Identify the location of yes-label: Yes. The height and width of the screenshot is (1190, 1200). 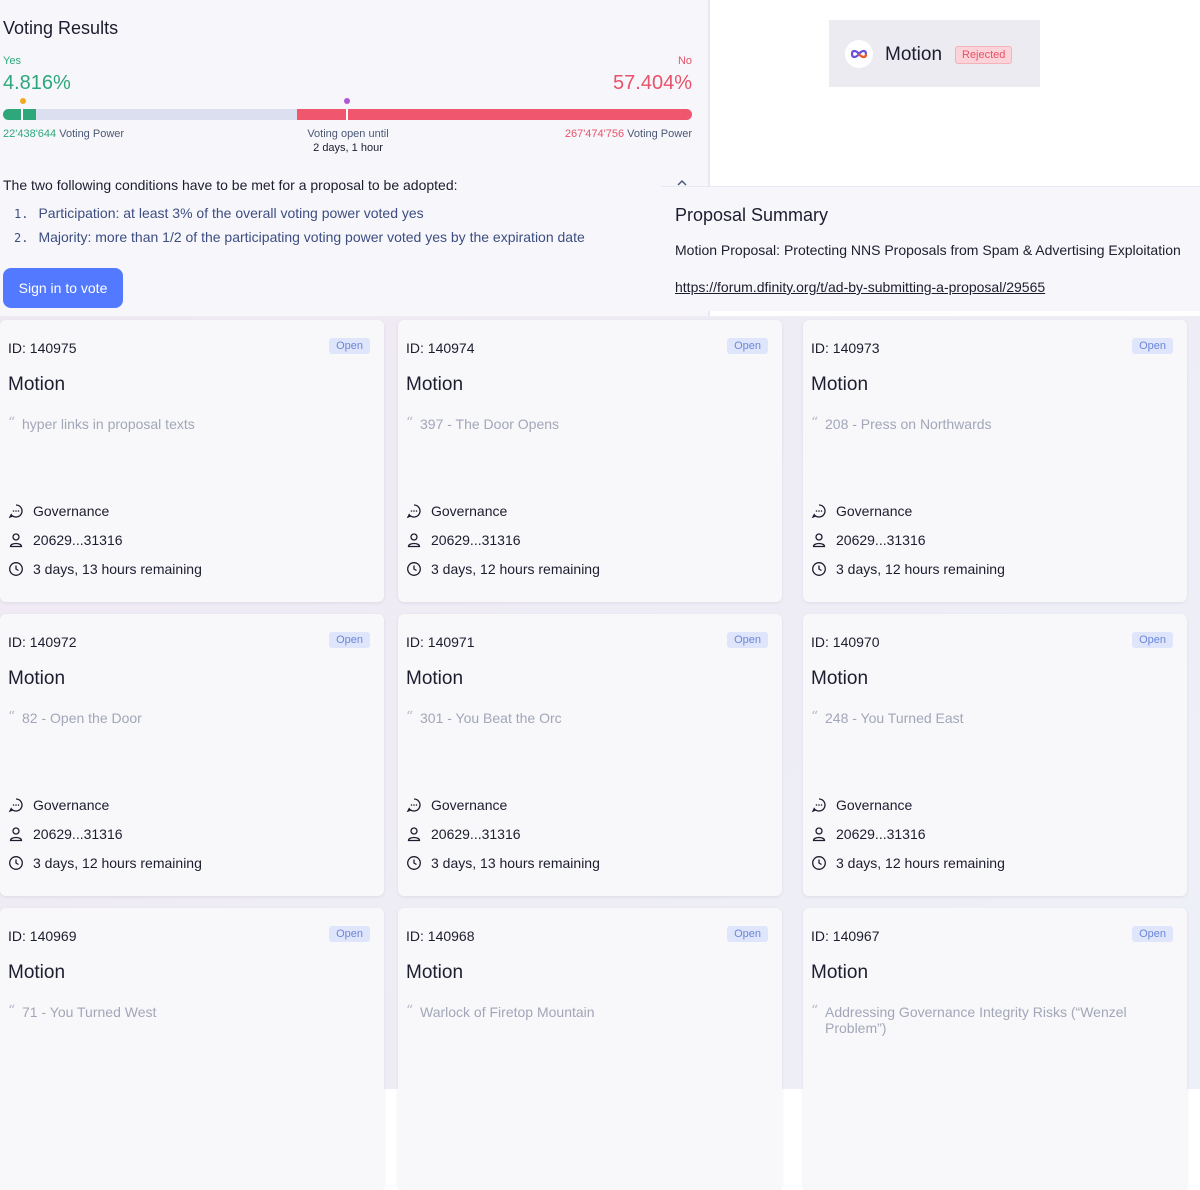
(12, 61).